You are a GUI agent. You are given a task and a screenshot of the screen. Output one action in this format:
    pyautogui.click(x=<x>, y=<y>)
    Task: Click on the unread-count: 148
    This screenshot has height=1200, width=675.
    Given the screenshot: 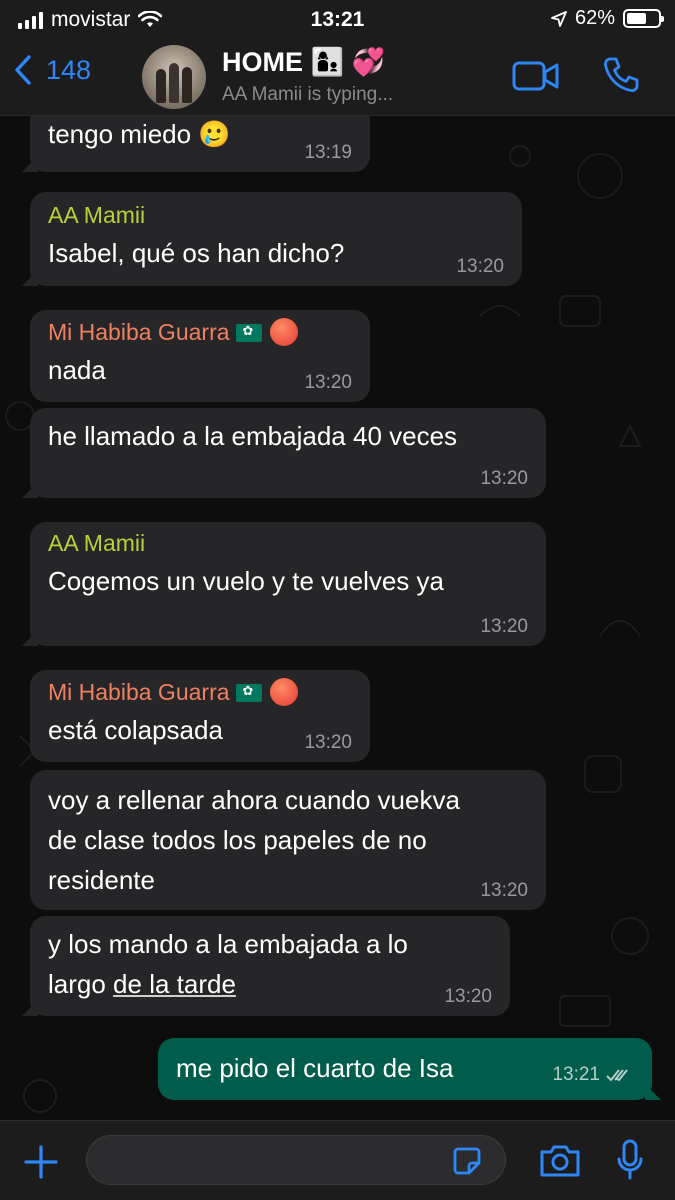 What is the action you would take?
    pyautogui.click(x=69, y=69)
    